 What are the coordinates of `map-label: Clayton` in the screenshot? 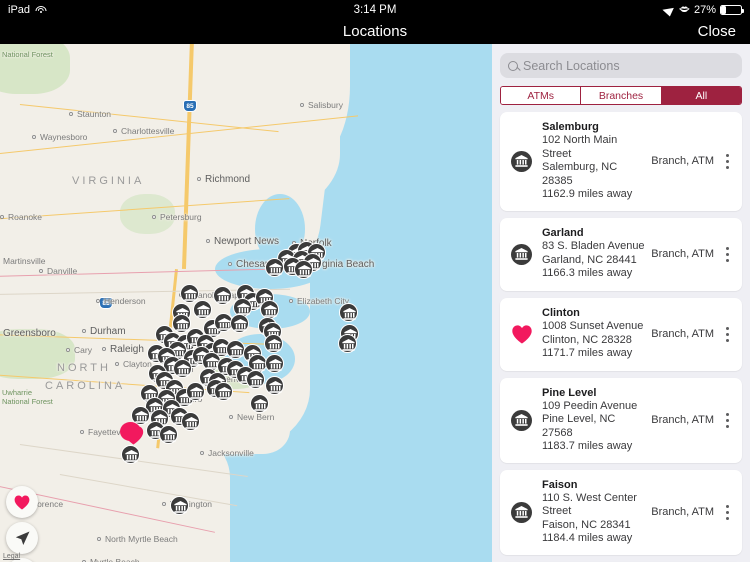 It's located at (137, 364).